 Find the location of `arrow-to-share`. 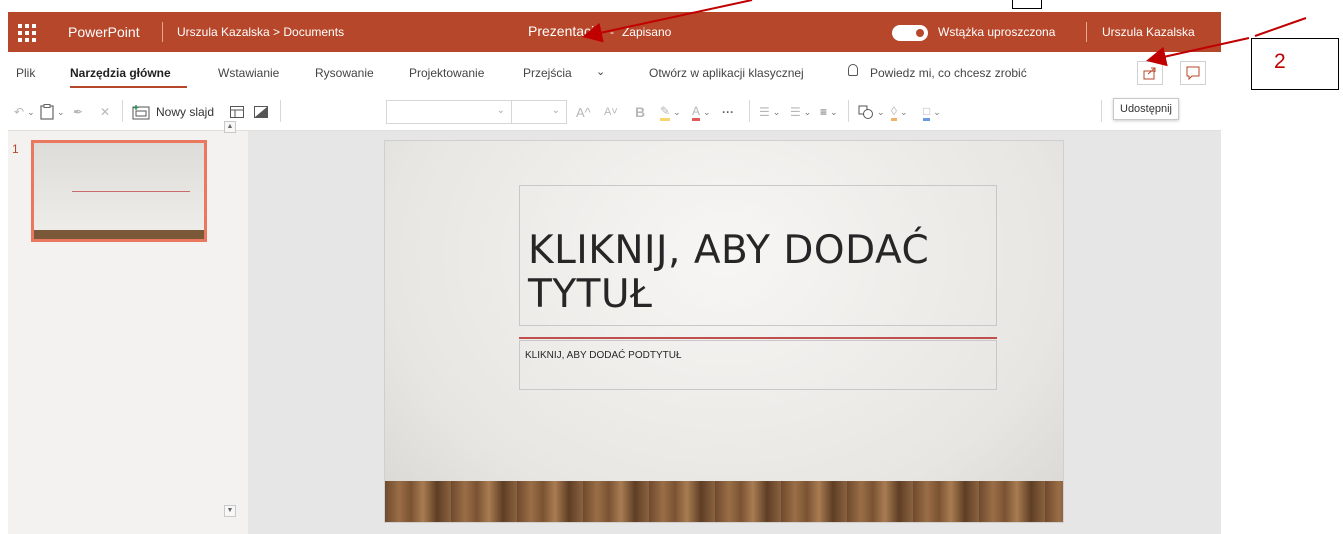

arrow-to-share is located at coordinates (1198, 52).